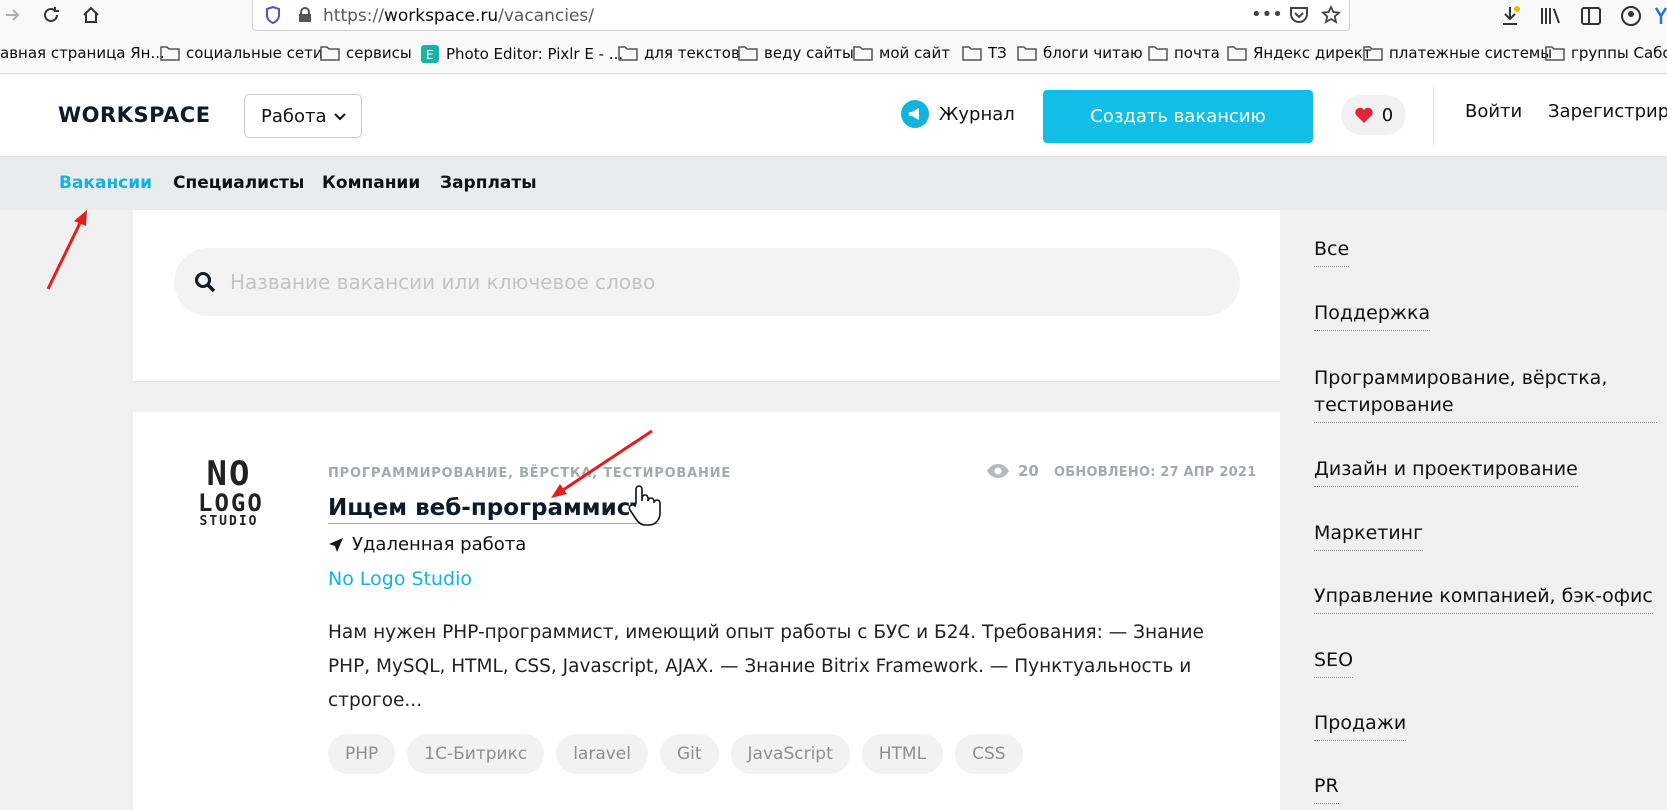 The image size is (1667, 810). Describe the element at coordinates (66, 250) in the screenshot. I see `annotation-arrow` at that location.